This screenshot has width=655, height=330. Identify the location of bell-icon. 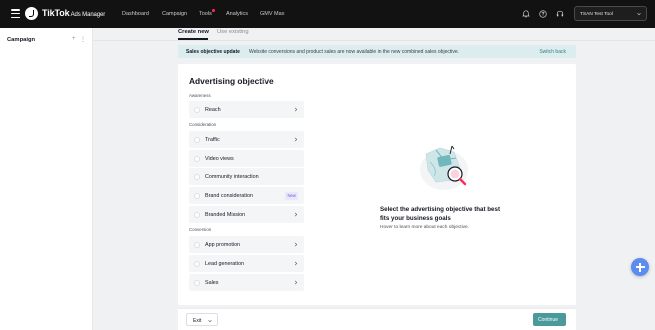
(526, 14).